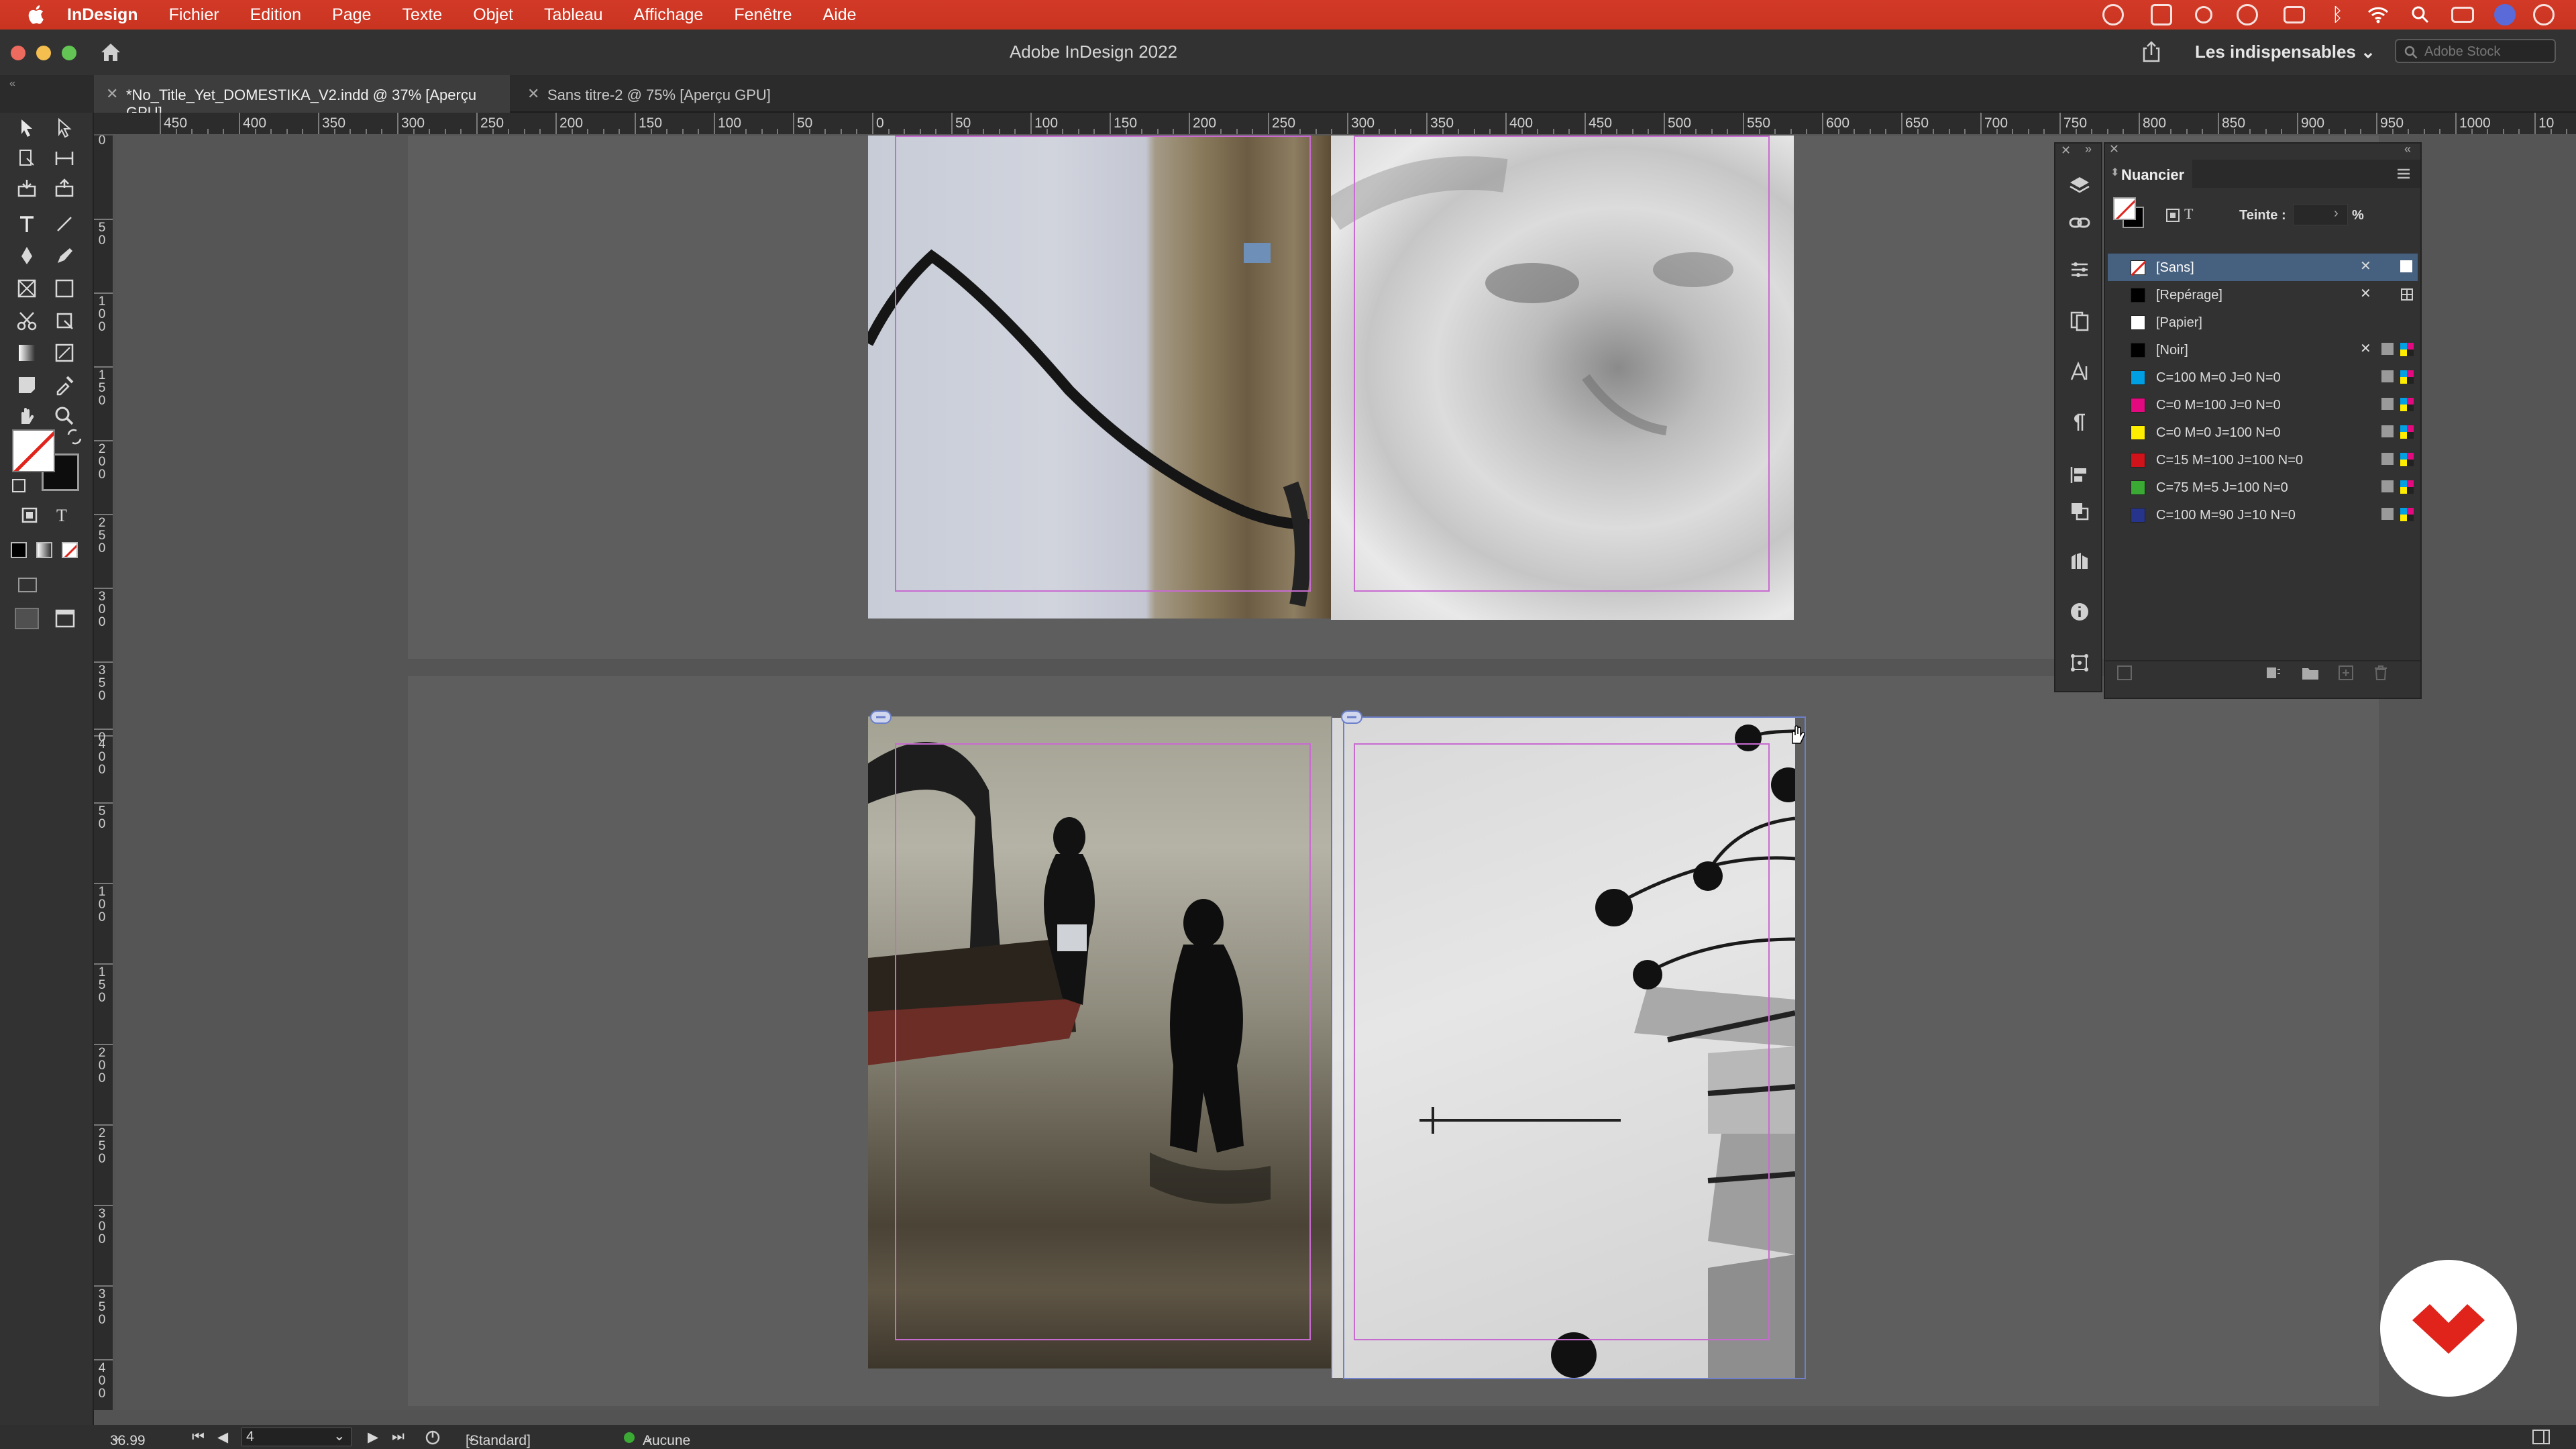  I want to click on swatch-row: [Noir] ✕, so click(2263, 350).